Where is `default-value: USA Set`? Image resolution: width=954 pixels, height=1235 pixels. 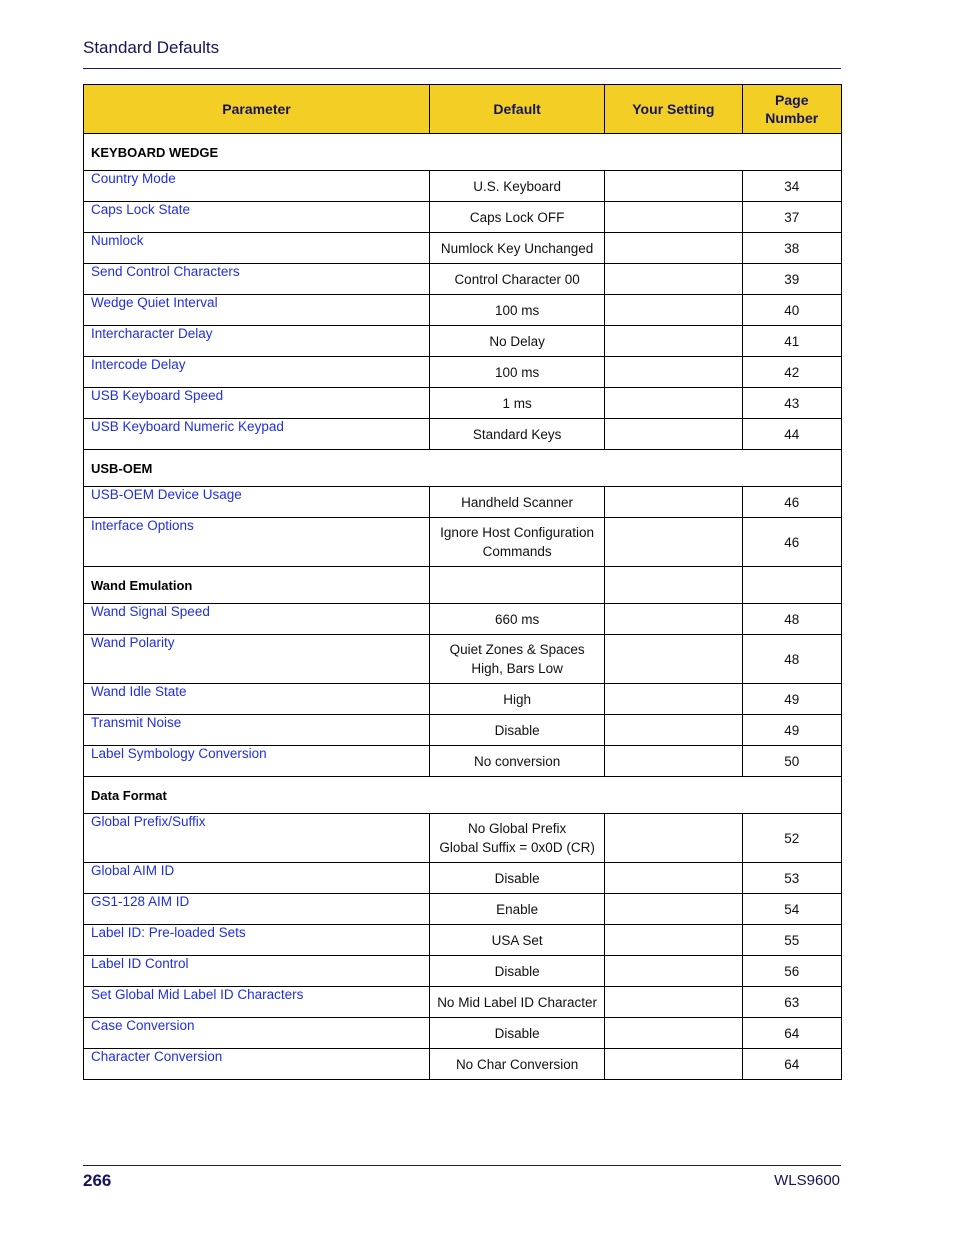
default-value: USA Set is located at coordinates (517, 940).